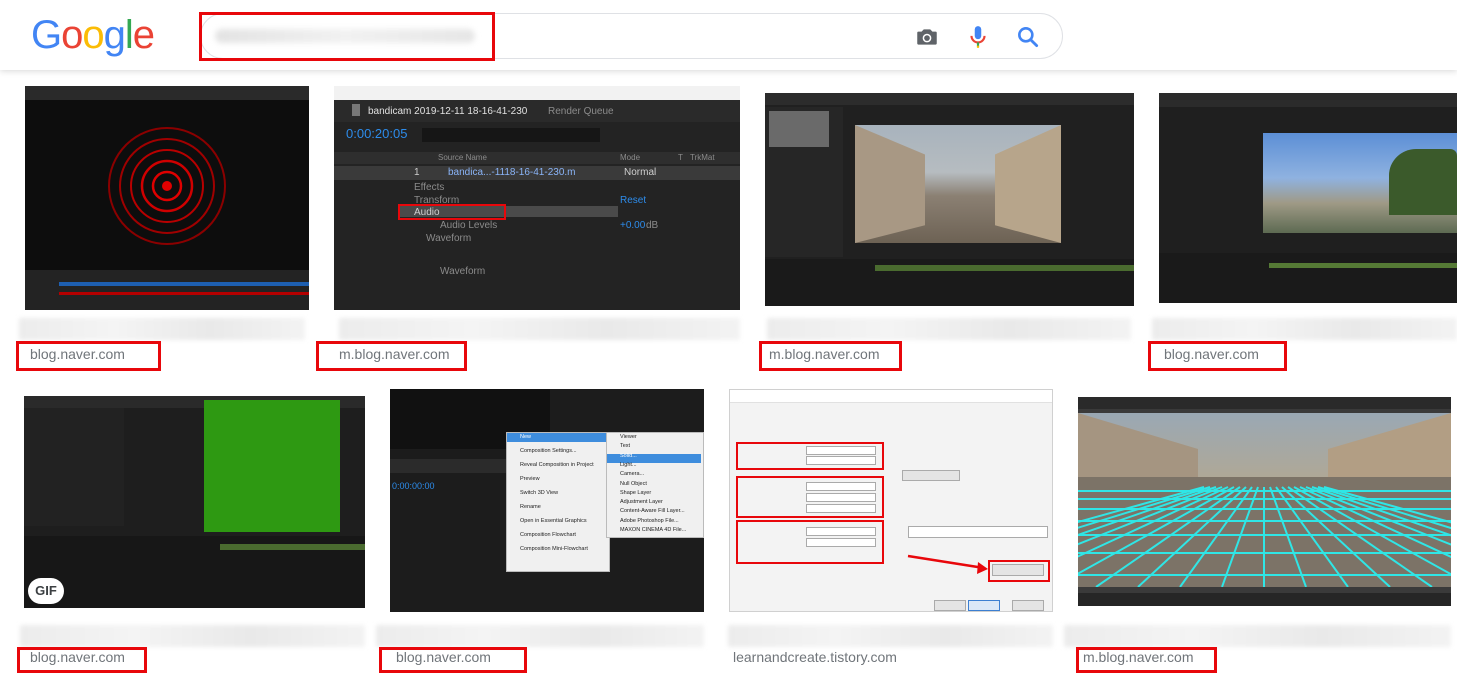 The width and height of the screenshot is (1457, 681). What do you see at coordinates (947, 564) in the screenshot?
I see `red-arrow-annotation` at bounding box center [947, 564].